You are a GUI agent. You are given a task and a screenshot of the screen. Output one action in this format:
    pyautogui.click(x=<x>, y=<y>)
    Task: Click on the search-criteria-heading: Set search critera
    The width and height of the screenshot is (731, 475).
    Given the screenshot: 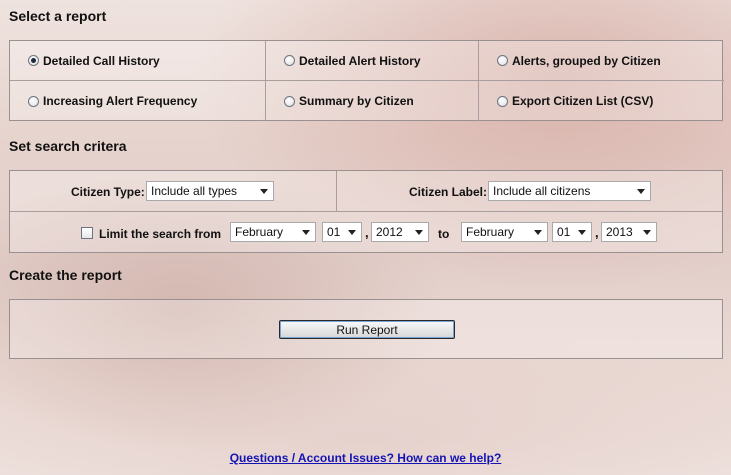 What is the action you would take?
    pyautogui.click(x=68, y=146)
    